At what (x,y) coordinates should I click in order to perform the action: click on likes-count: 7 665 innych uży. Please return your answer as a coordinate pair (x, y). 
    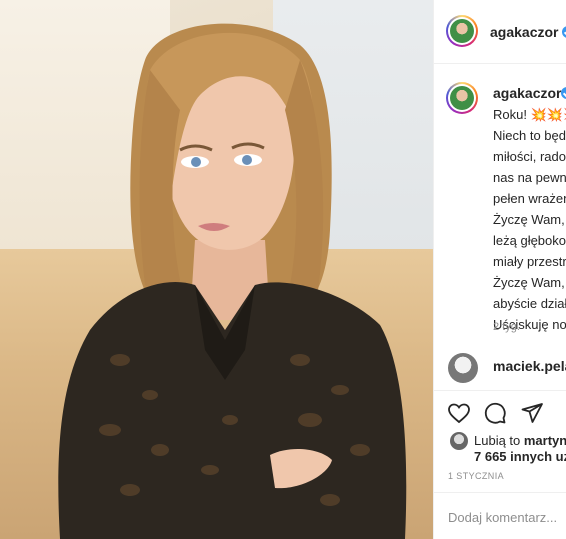
    Looking at the image, I should click on (520, 456).